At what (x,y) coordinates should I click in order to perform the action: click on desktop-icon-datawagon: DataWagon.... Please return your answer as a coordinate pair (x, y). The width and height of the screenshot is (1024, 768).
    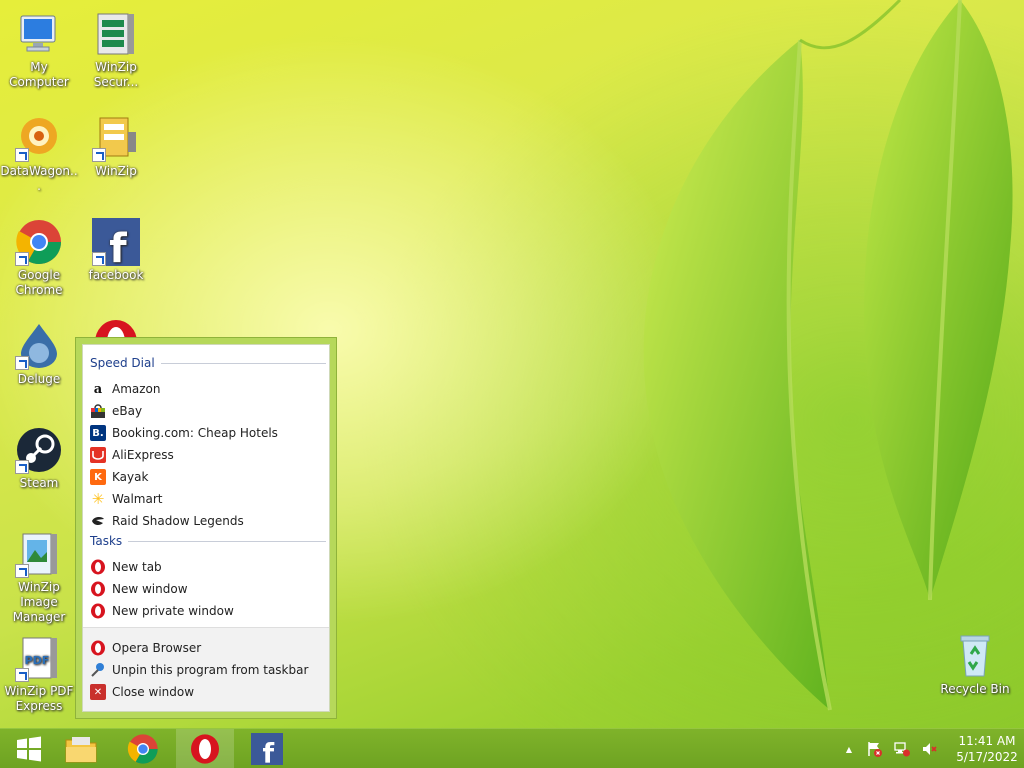
    Looking at the image, I should click on (39, 154).